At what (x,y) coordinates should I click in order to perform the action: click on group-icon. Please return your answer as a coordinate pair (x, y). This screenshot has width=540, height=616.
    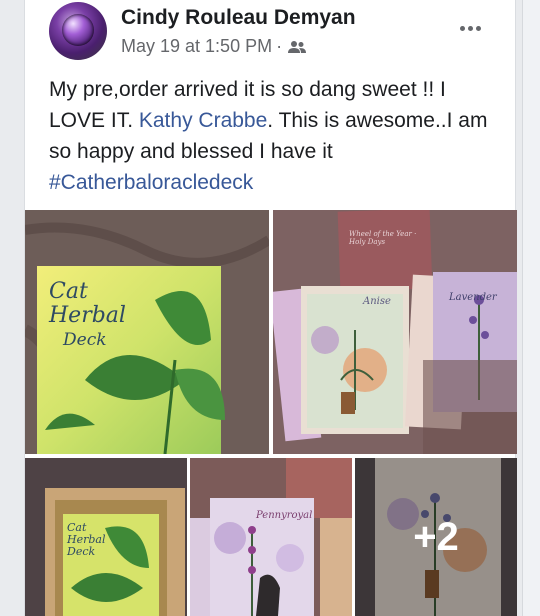
    Looking at the image, I should click on (297, 46).